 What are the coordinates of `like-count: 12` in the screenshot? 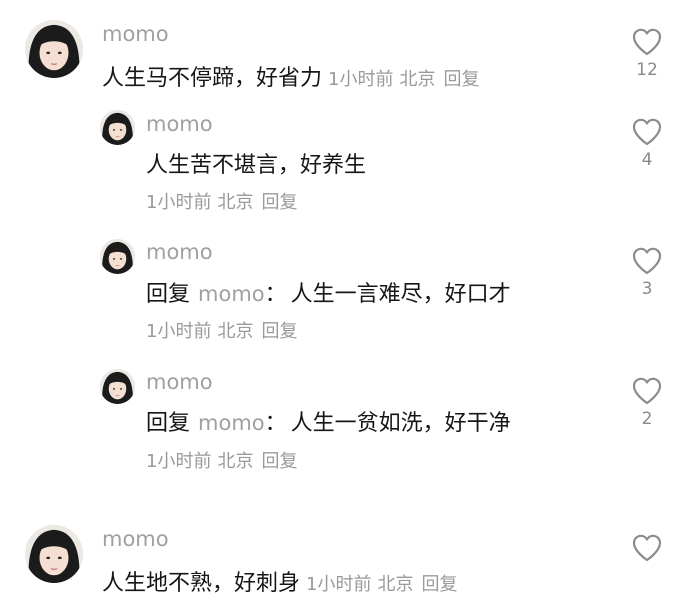 It's located at (647, 70).